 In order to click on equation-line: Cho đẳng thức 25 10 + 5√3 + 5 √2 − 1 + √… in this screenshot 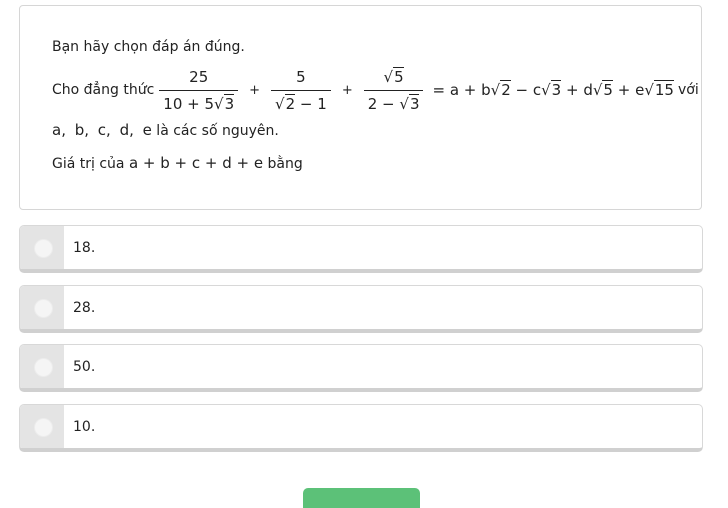, I will do `click(375, 90)`.